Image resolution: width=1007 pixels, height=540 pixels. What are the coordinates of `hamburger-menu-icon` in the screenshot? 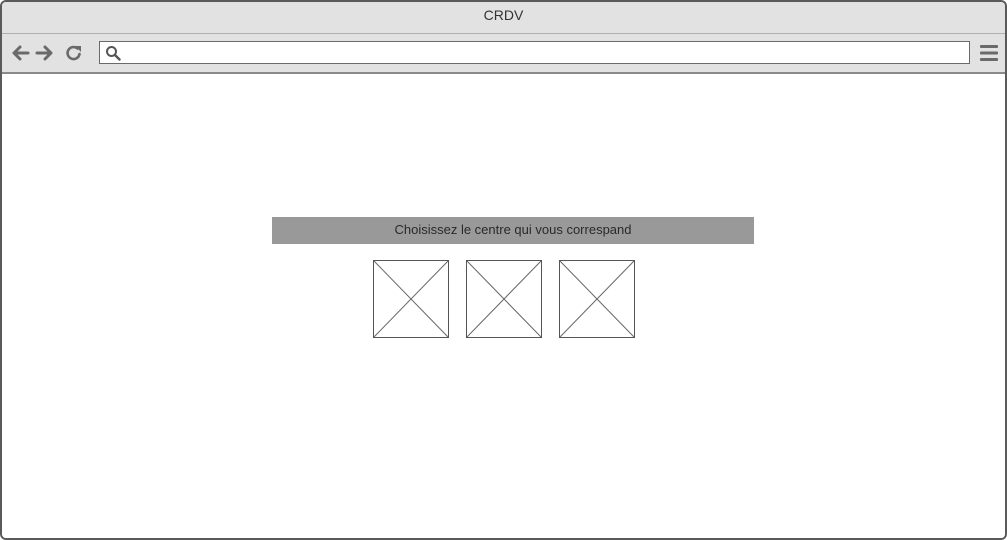 It's located at (989, 53).